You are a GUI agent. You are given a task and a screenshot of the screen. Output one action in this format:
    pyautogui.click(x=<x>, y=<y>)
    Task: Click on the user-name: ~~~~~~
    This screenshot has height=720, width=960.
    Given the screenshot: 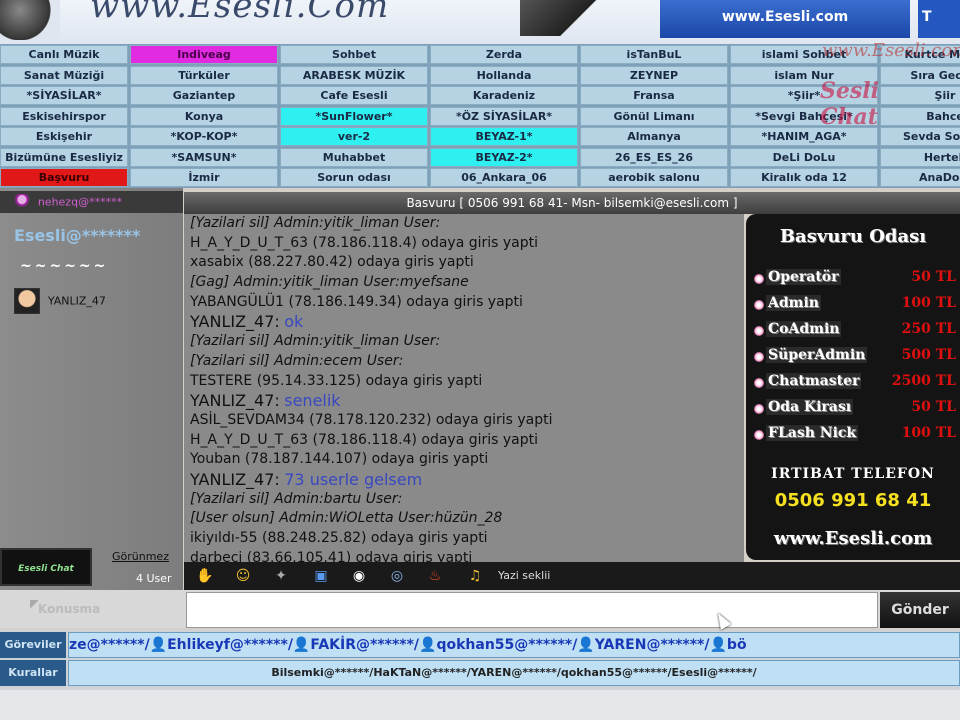 What is the action you would take?
    pyautogui.click(x=64, y=266)
    